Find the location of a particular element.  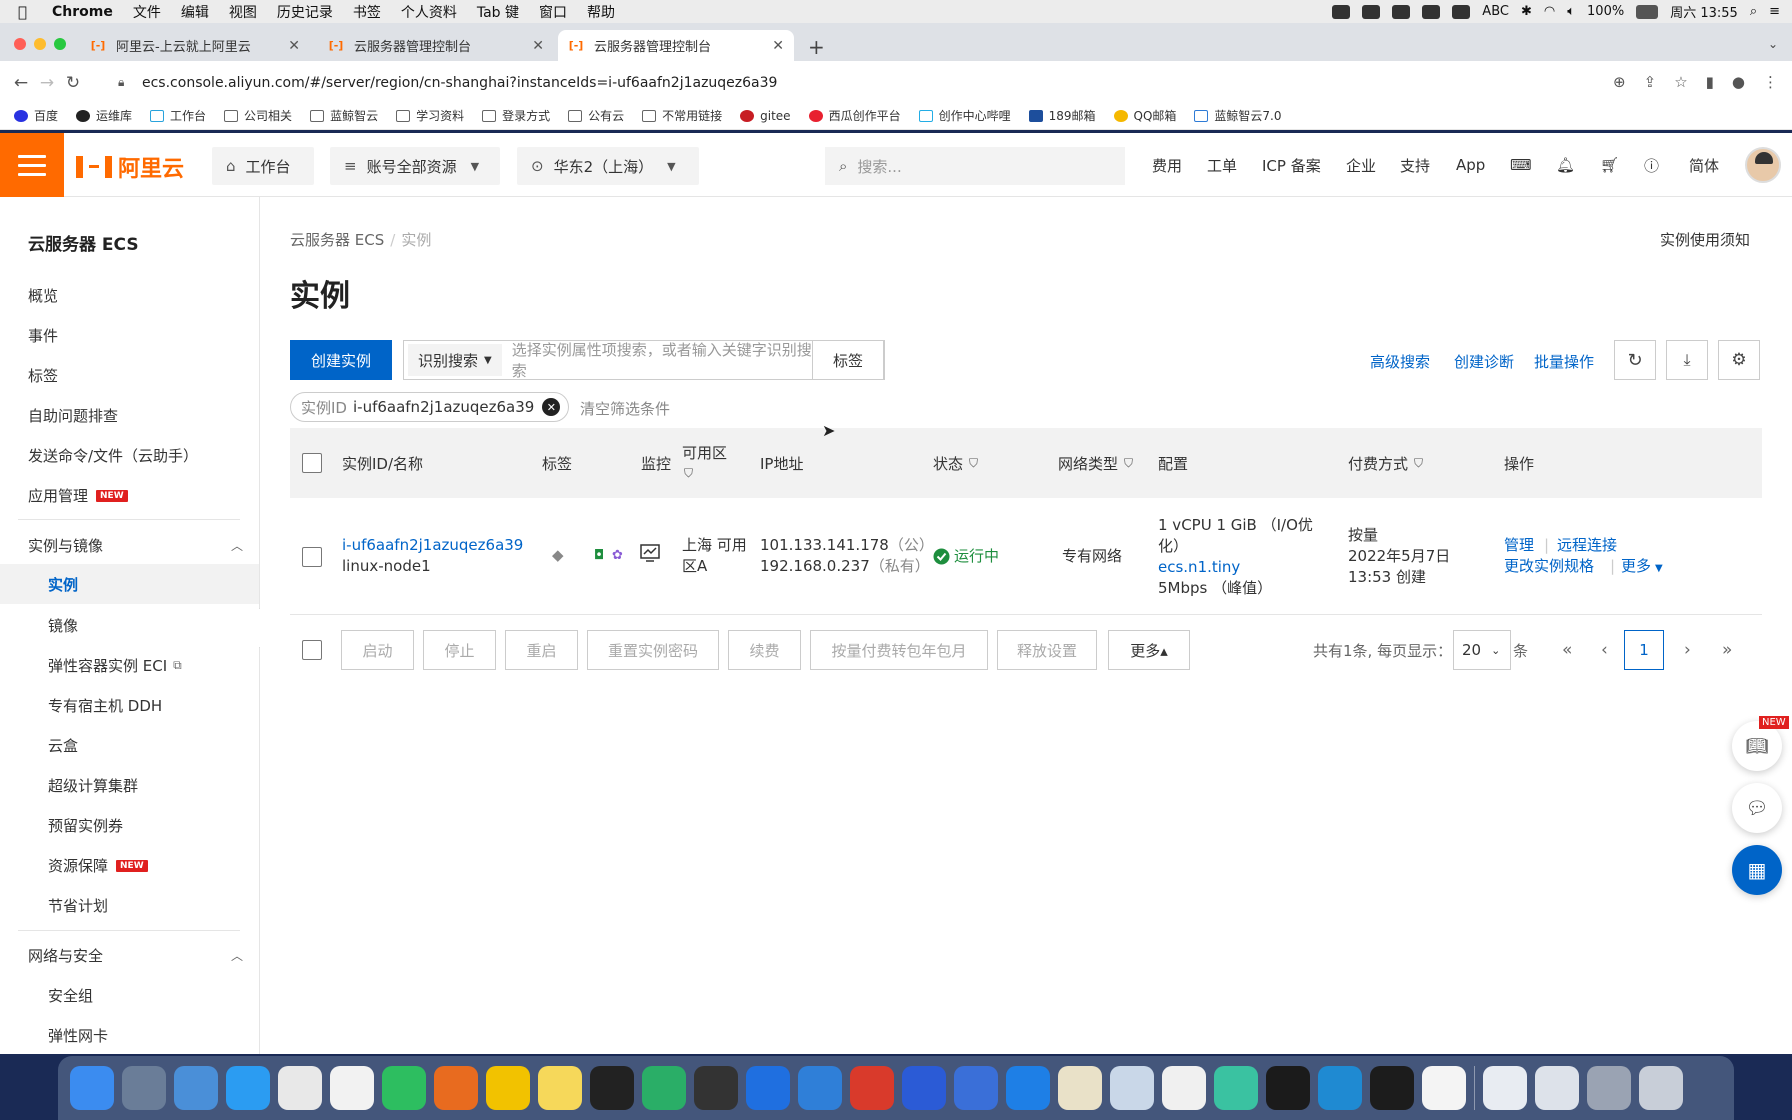

page-size-select: 20 ⌄ is located at coordinates (1482, 650).